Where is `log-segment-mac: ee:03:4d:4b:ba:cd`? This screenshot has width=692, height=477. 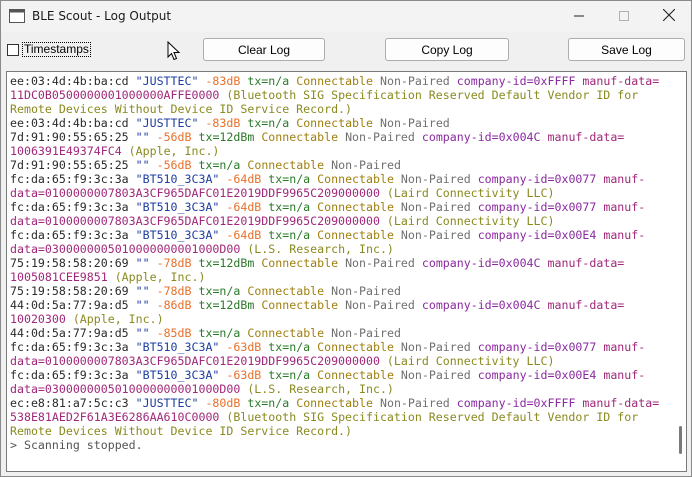 log-segment-mac: ee:03:4d:4b:ba:cd is located at coordinates (73, 81).